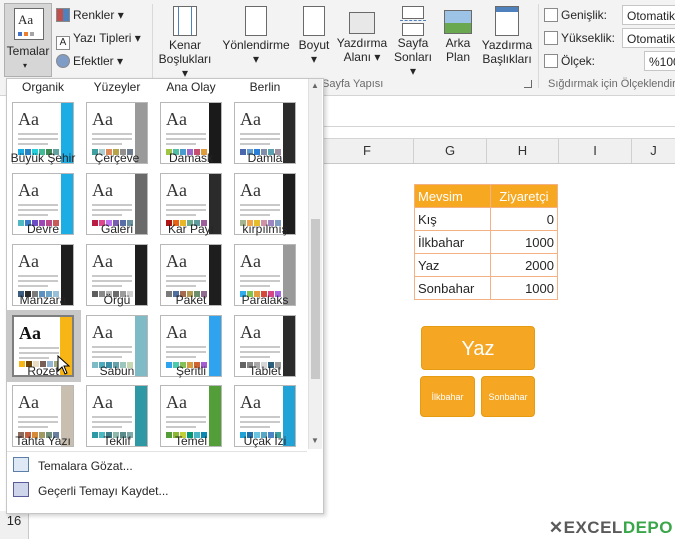 Image resolution: width=675 pixels, height=539 pixels. What do you see at coordinates (98, 39) in the screenshot?
I see `fonts-button: A Yazı Tipleri ▾` at bounding box center [98, 39].